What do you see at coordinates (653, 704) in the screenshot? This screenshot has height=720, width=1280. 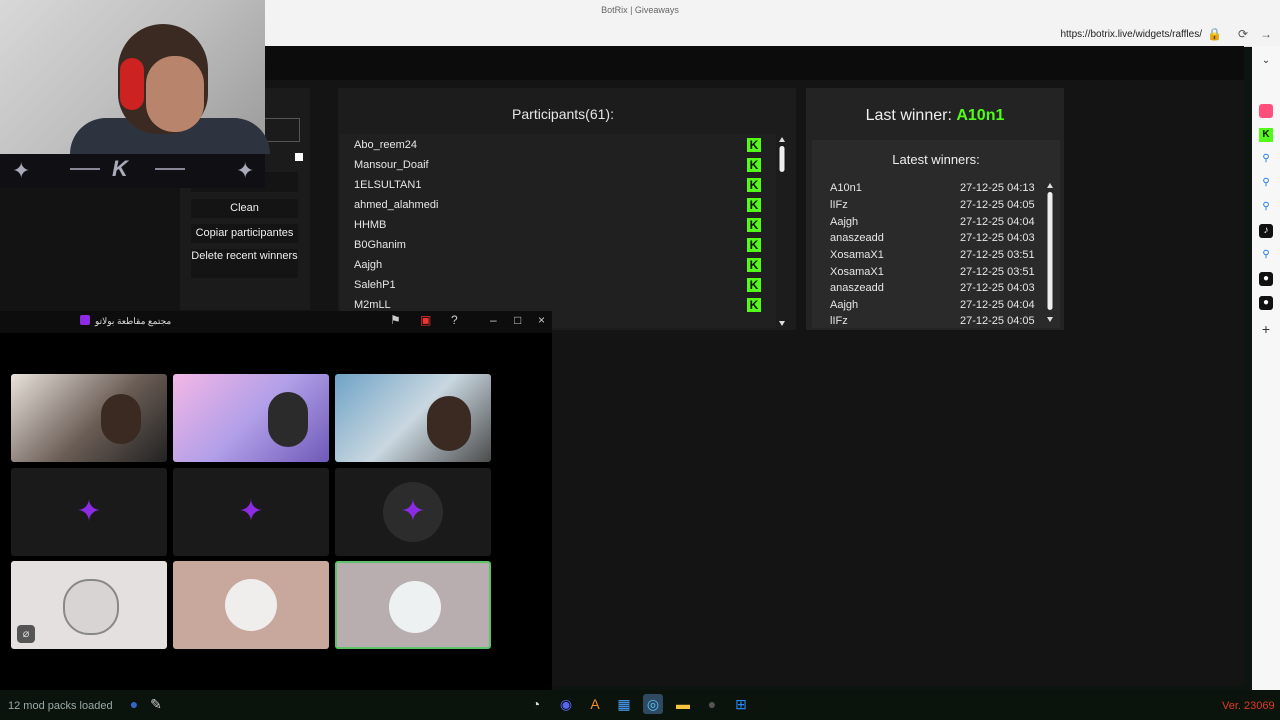 I see `edge-icon: ◎` at bounding box center [653, 704].